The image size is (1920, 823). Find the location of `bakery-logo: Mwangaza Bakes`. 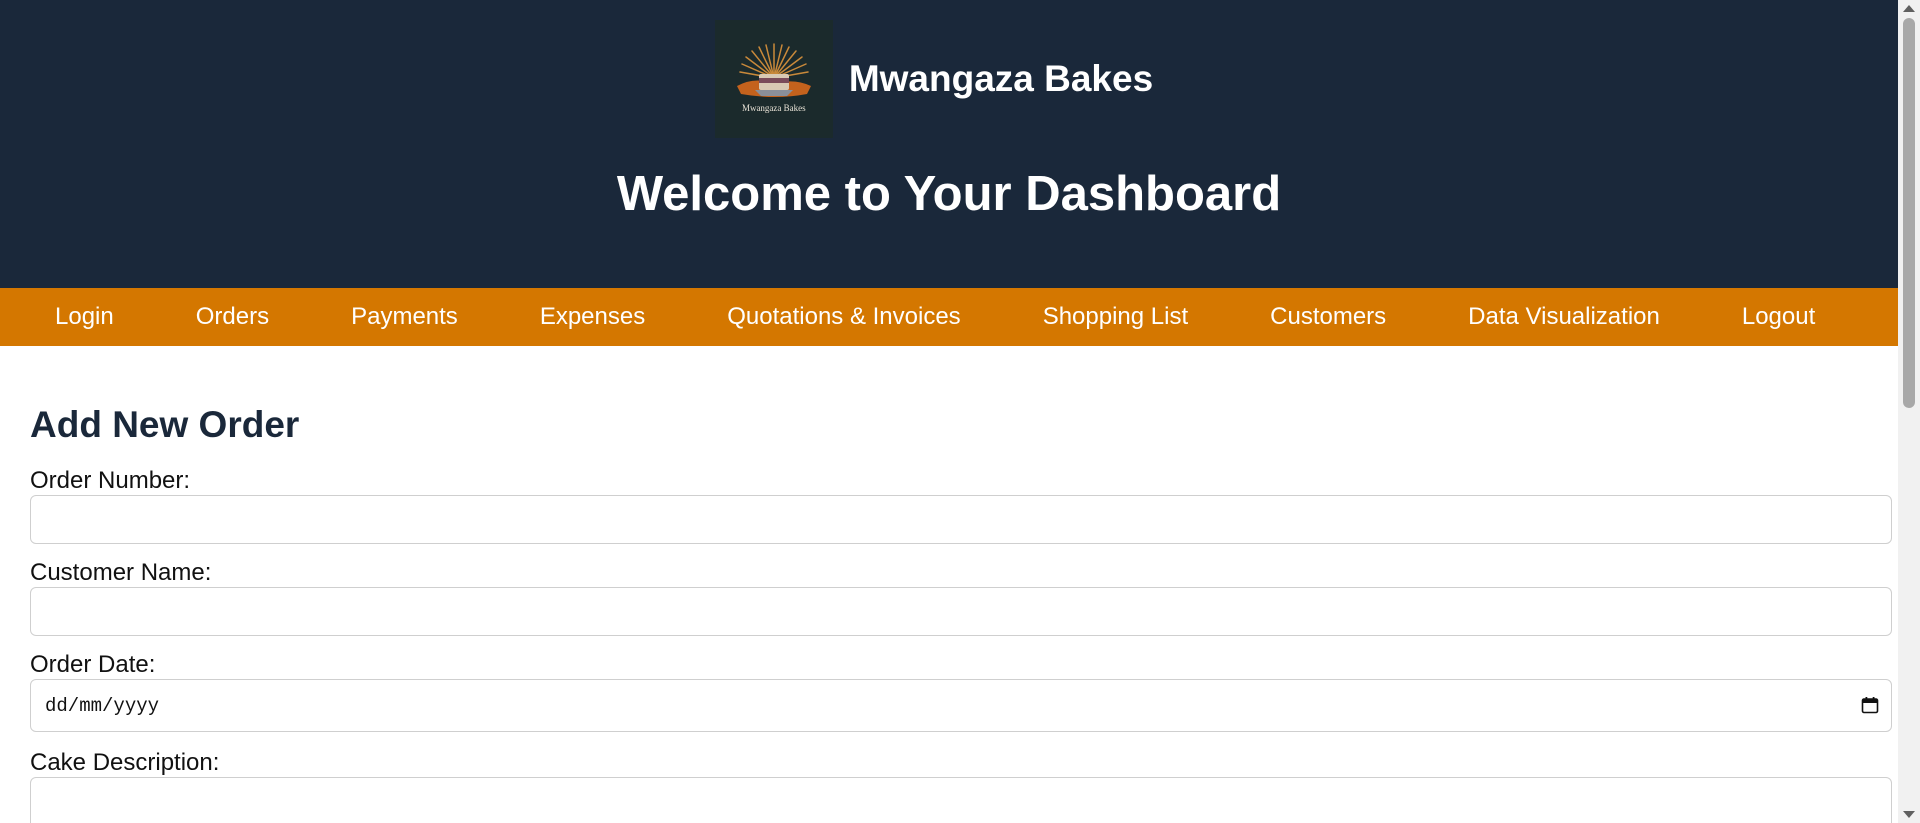

bakery-logo: Mwangaza Bakes is located at coordinates (773, 79).